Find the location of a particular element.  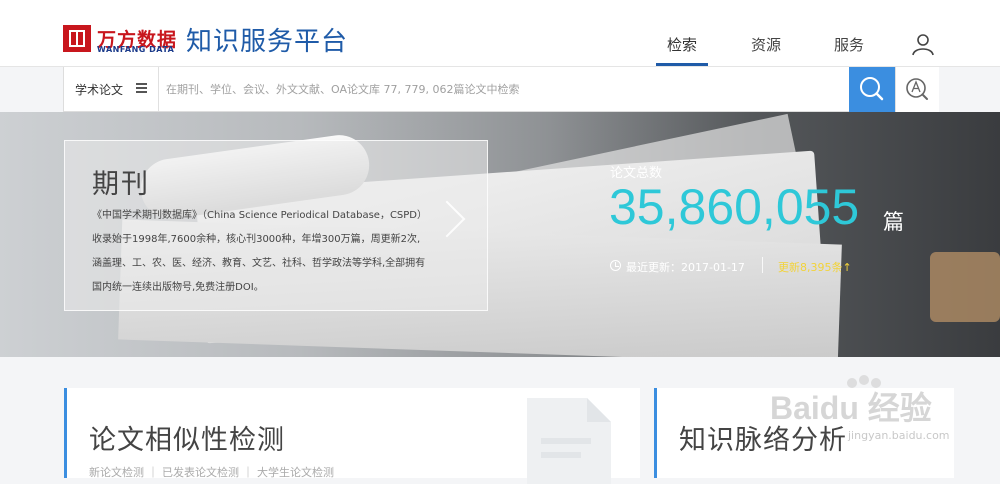

nav-services: 服务 is located at coordinates (849, 44).